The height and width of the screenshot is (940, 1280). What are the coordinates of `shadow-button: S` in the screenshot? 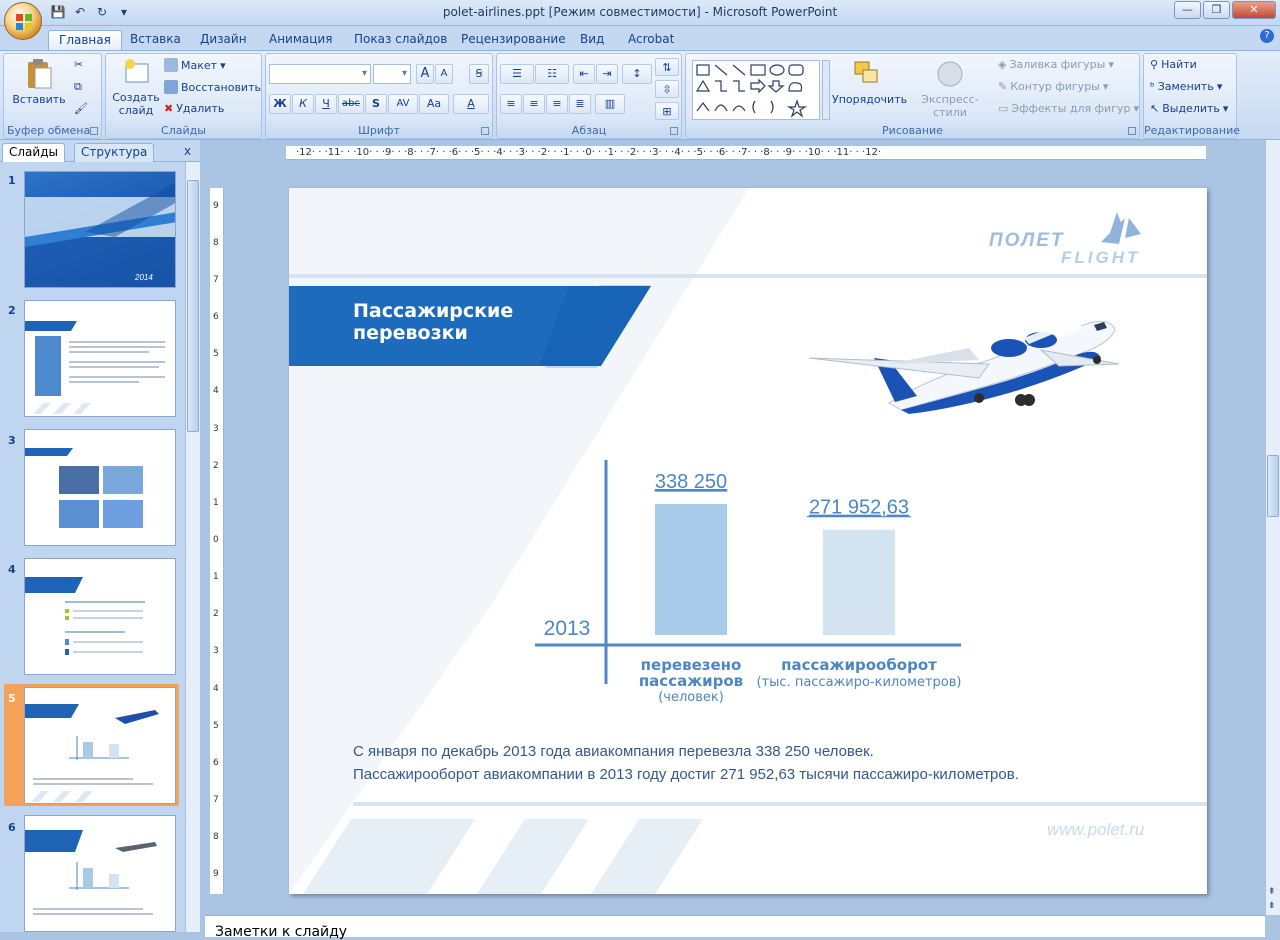 It's located at (376, 104).